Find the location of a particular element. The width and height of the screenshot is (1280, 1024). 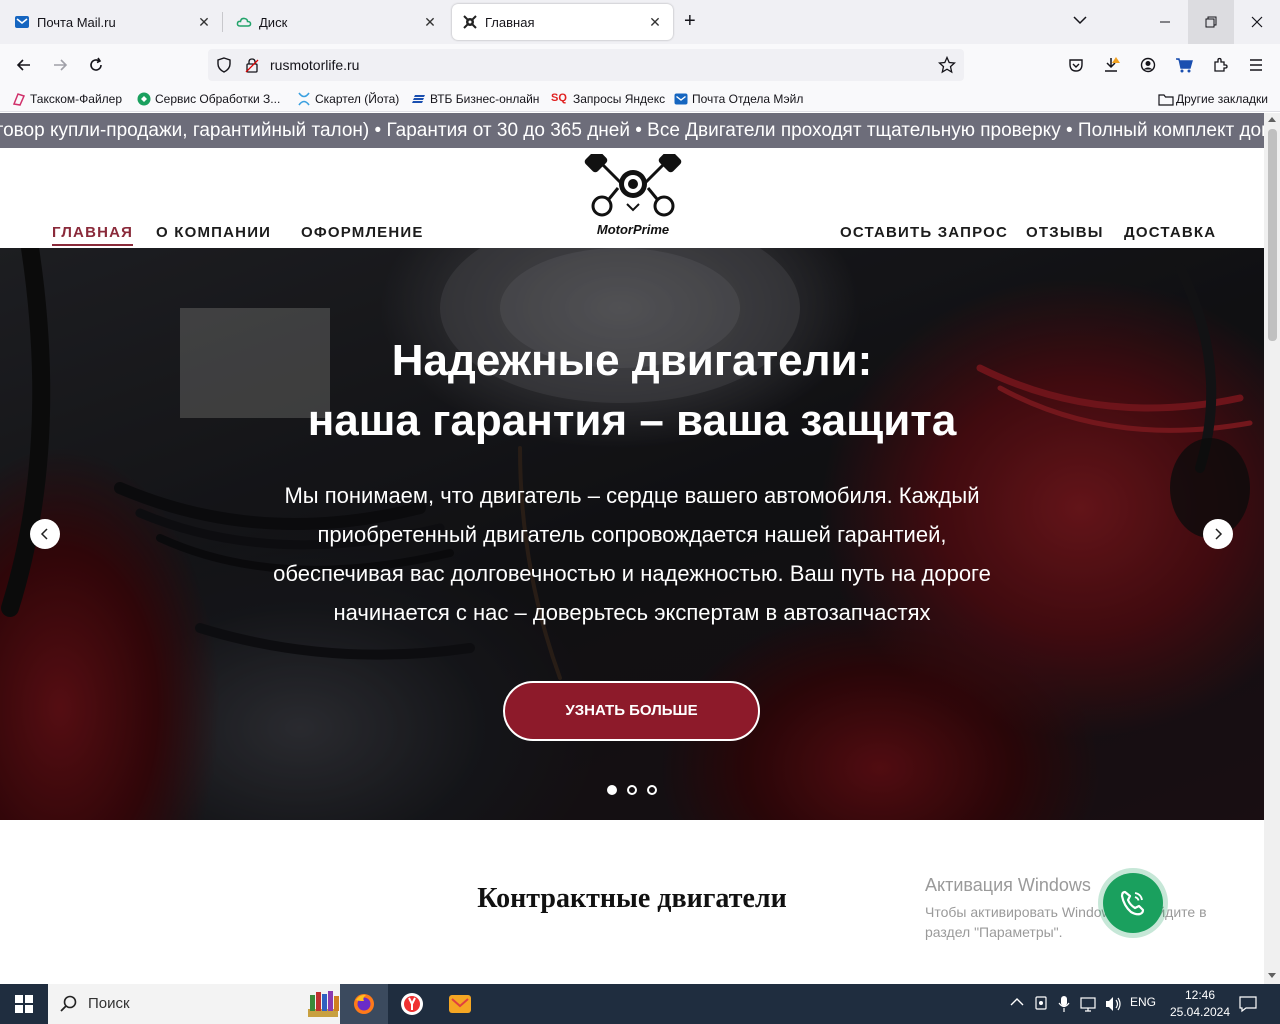

site-logo: MotorPrime is located at coordinates (633, 195).